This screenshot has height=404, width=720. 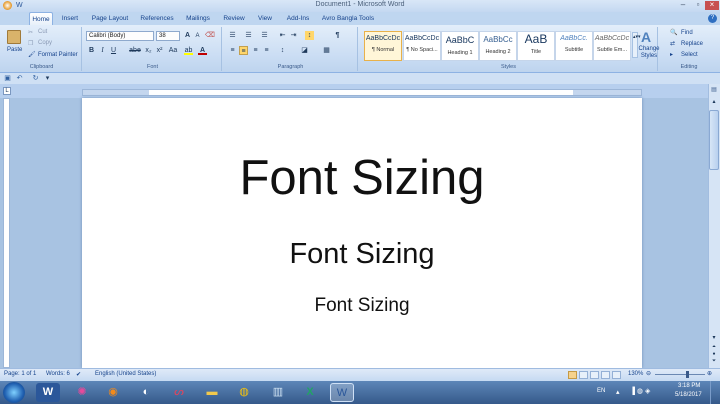 I want to click on align-left-icon: ≡, so click(x=232, y=50).